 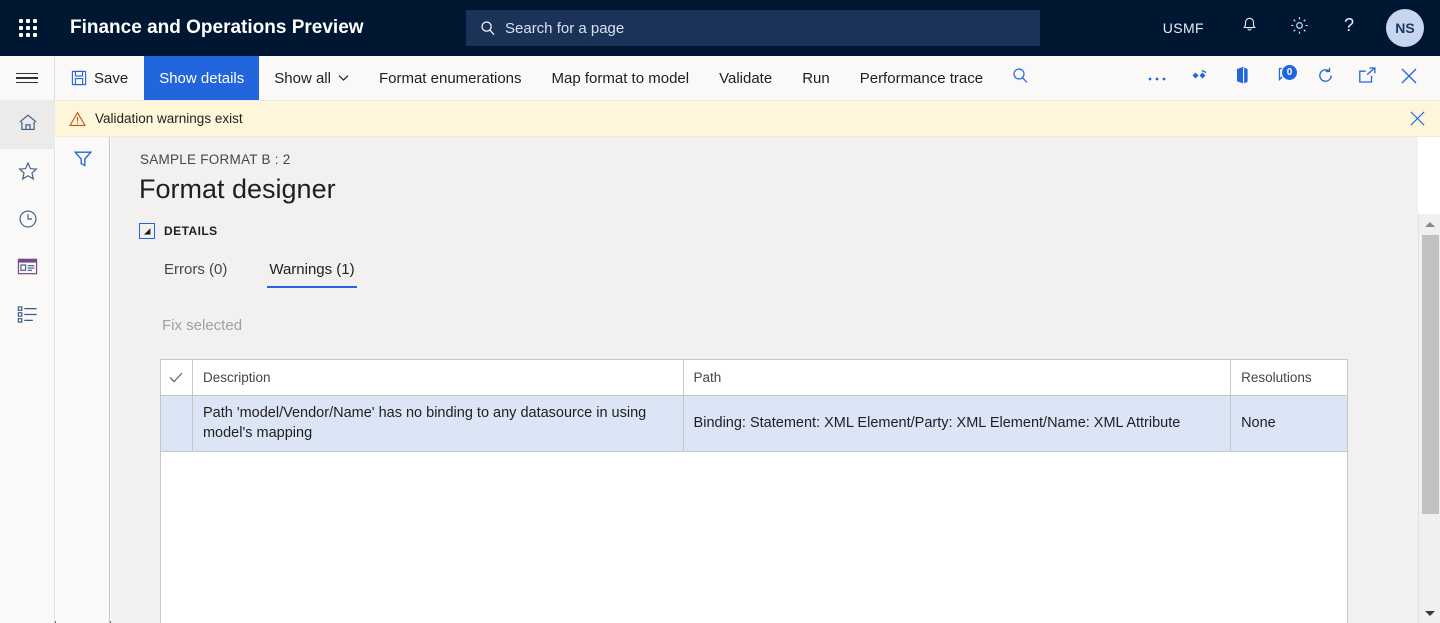 I want to click on annotations-button: 0, so click(x=1283, y=78).